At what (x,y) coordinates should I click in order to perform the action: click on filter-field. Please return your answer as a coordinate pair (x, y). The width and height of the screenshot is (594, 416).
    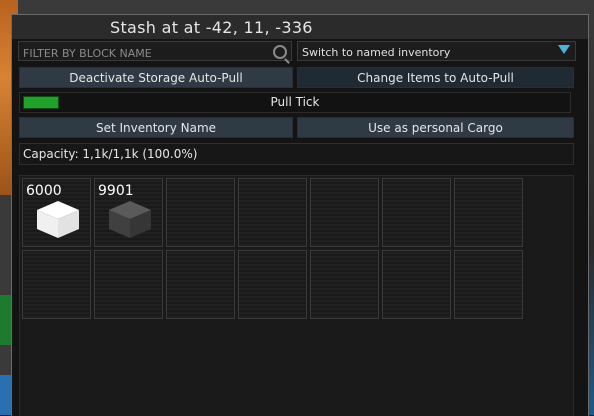
    Looking at the image, I should click on (155, 52).